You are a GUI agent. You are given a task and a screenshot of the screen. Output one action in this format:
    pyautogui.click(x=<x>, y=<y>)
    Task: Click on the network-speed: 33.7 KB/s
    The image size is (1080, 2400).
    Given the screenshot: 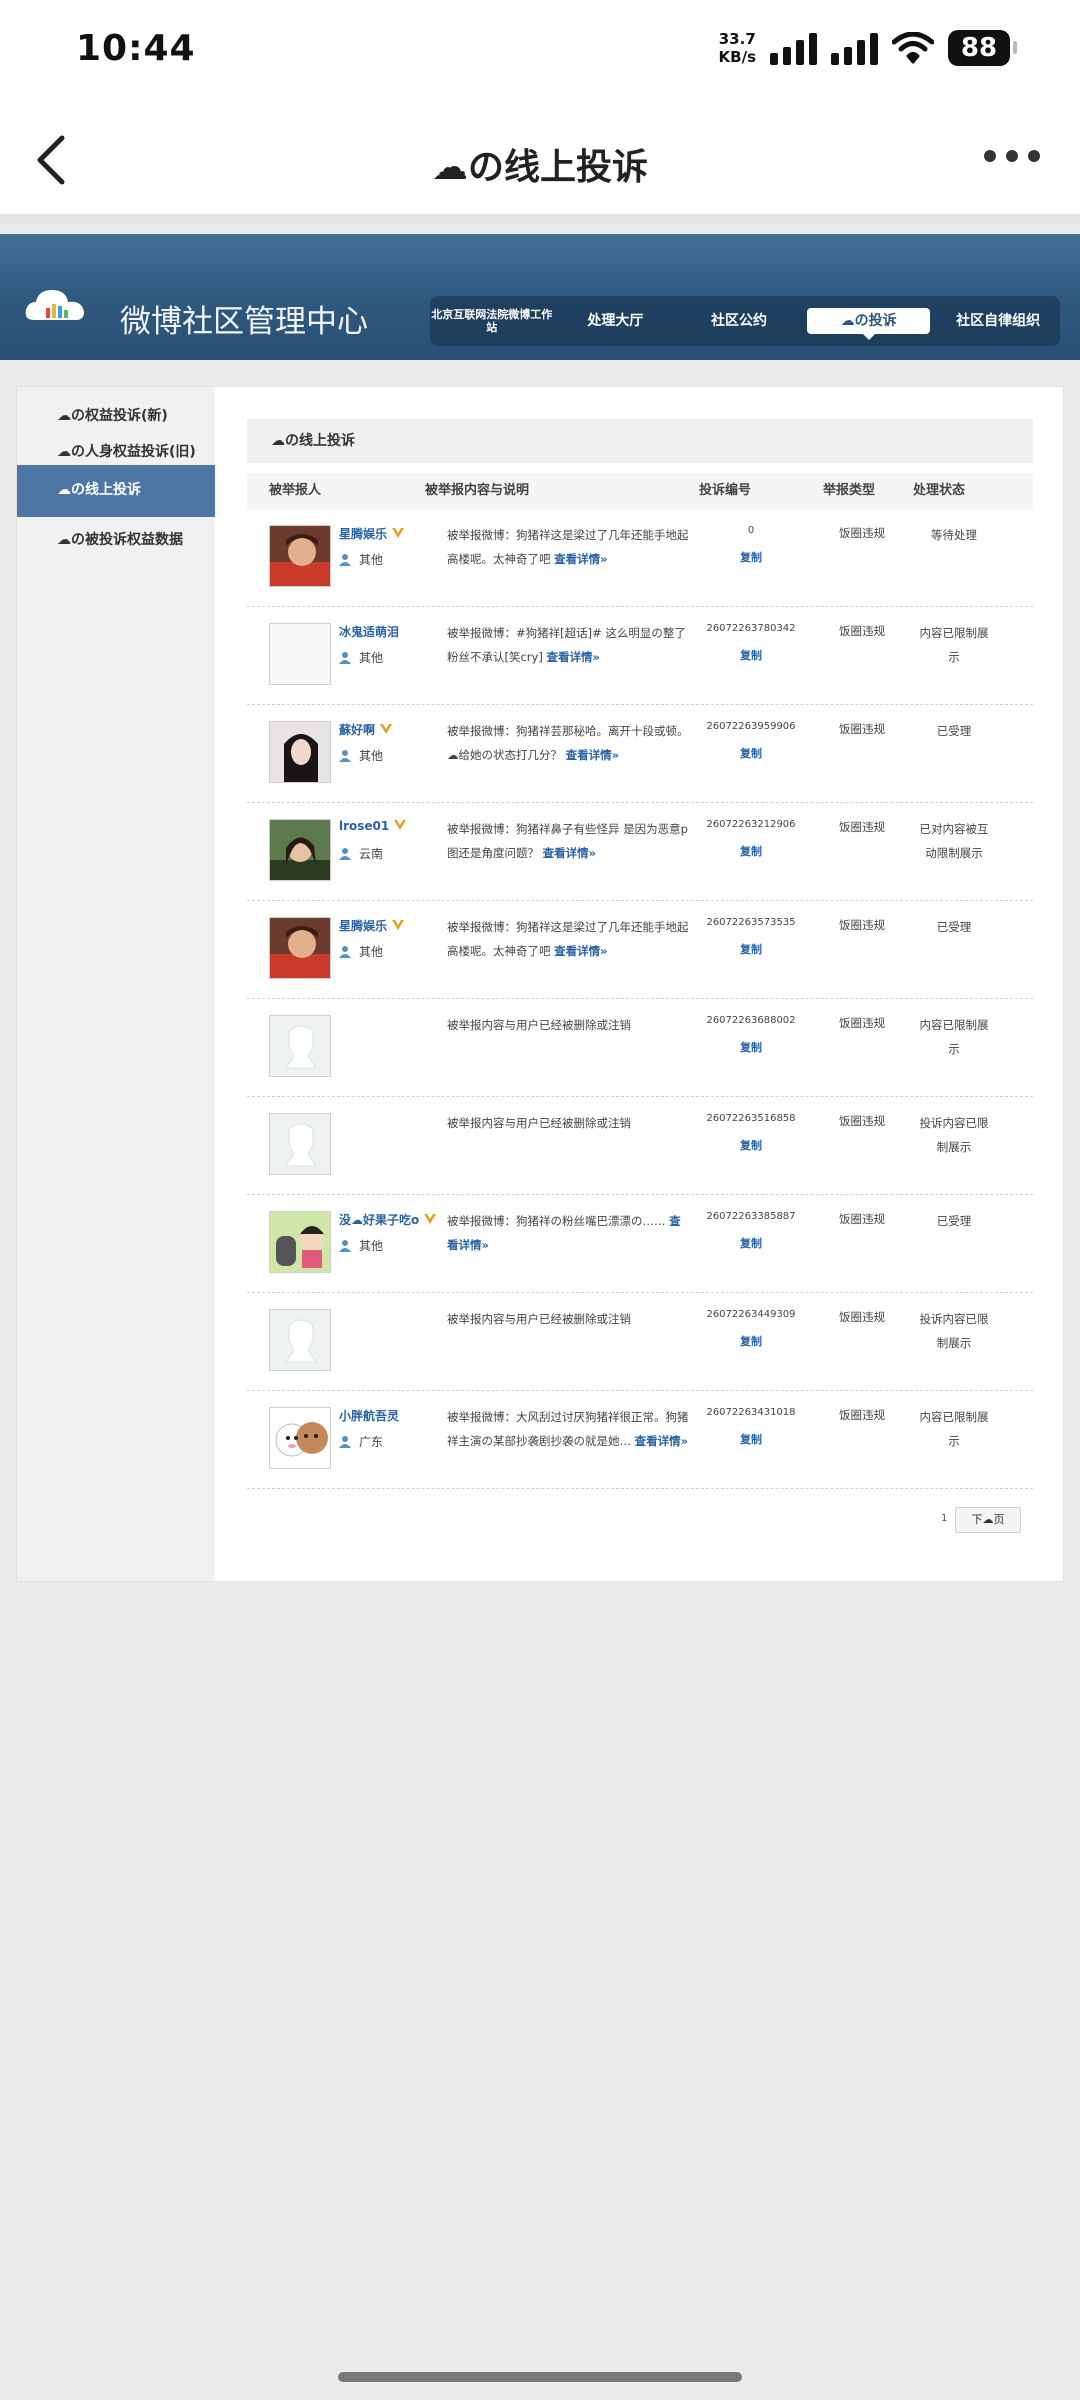 What is the action you would take?
    pyautogui.click(x=737, y=48)
    